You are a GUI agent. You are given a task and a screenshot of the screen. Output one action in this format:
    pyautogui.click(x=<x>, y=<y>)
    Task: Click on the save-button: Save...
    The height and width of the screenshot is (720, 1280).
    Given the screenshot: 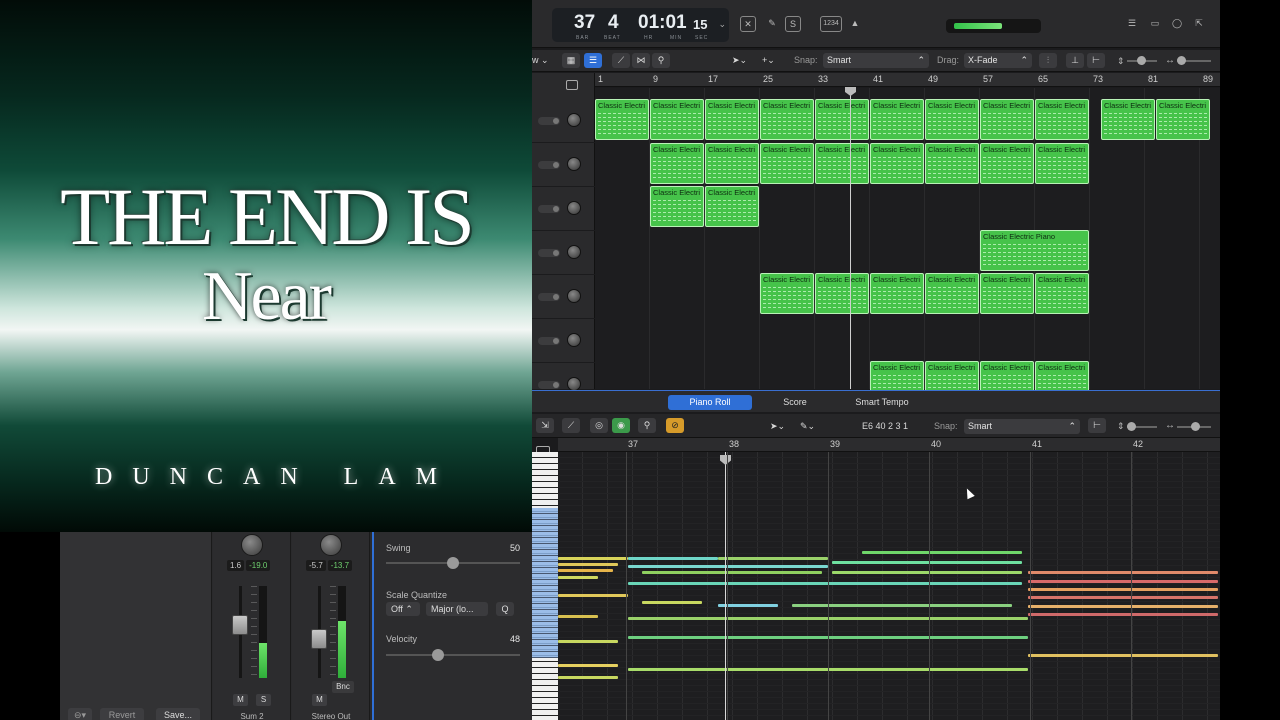 What is the action you would take?
    pyautogui.click(x=178, y=714)
    